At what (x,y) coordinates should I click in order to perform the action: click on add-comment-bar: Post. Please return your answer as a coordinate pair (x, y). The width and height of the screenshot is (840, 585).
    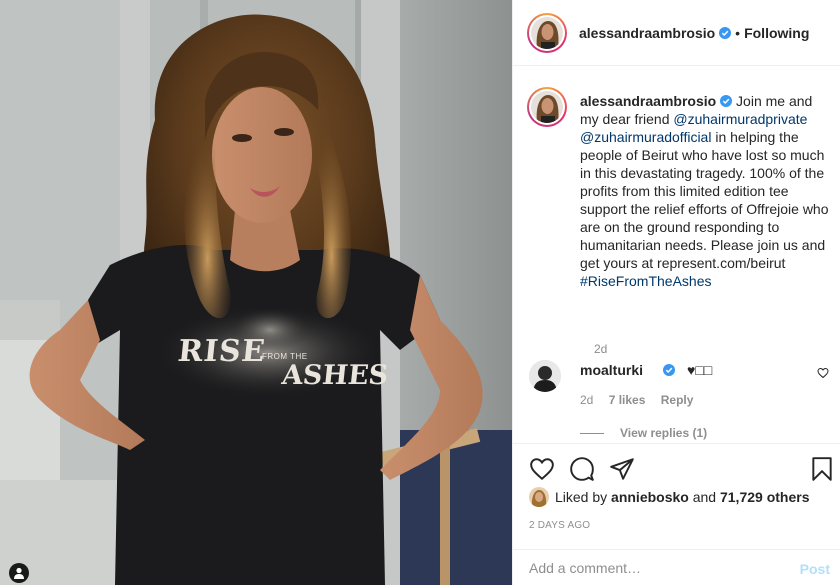
    Looking at the image, I should click on (676, 567).